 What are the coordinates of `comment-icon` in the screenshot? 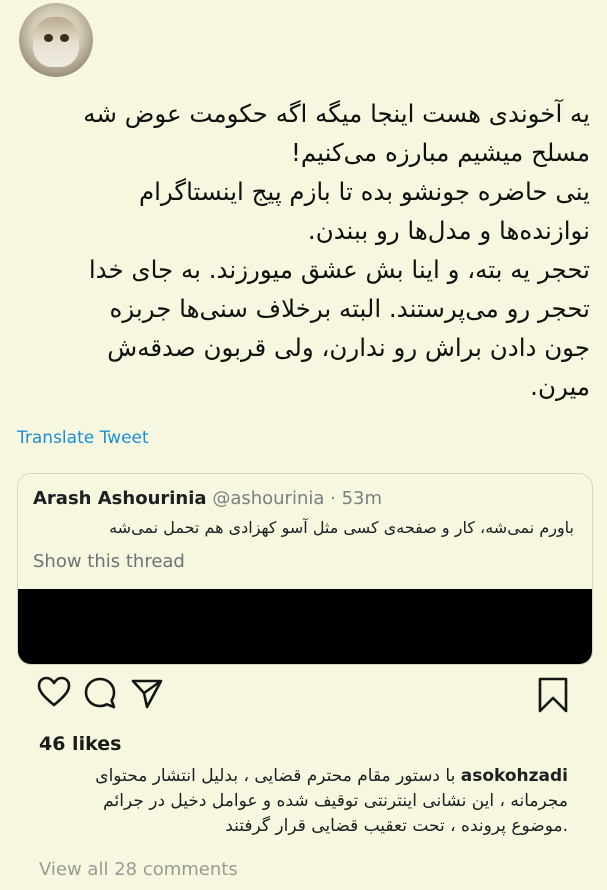 It's located at (100, 695).